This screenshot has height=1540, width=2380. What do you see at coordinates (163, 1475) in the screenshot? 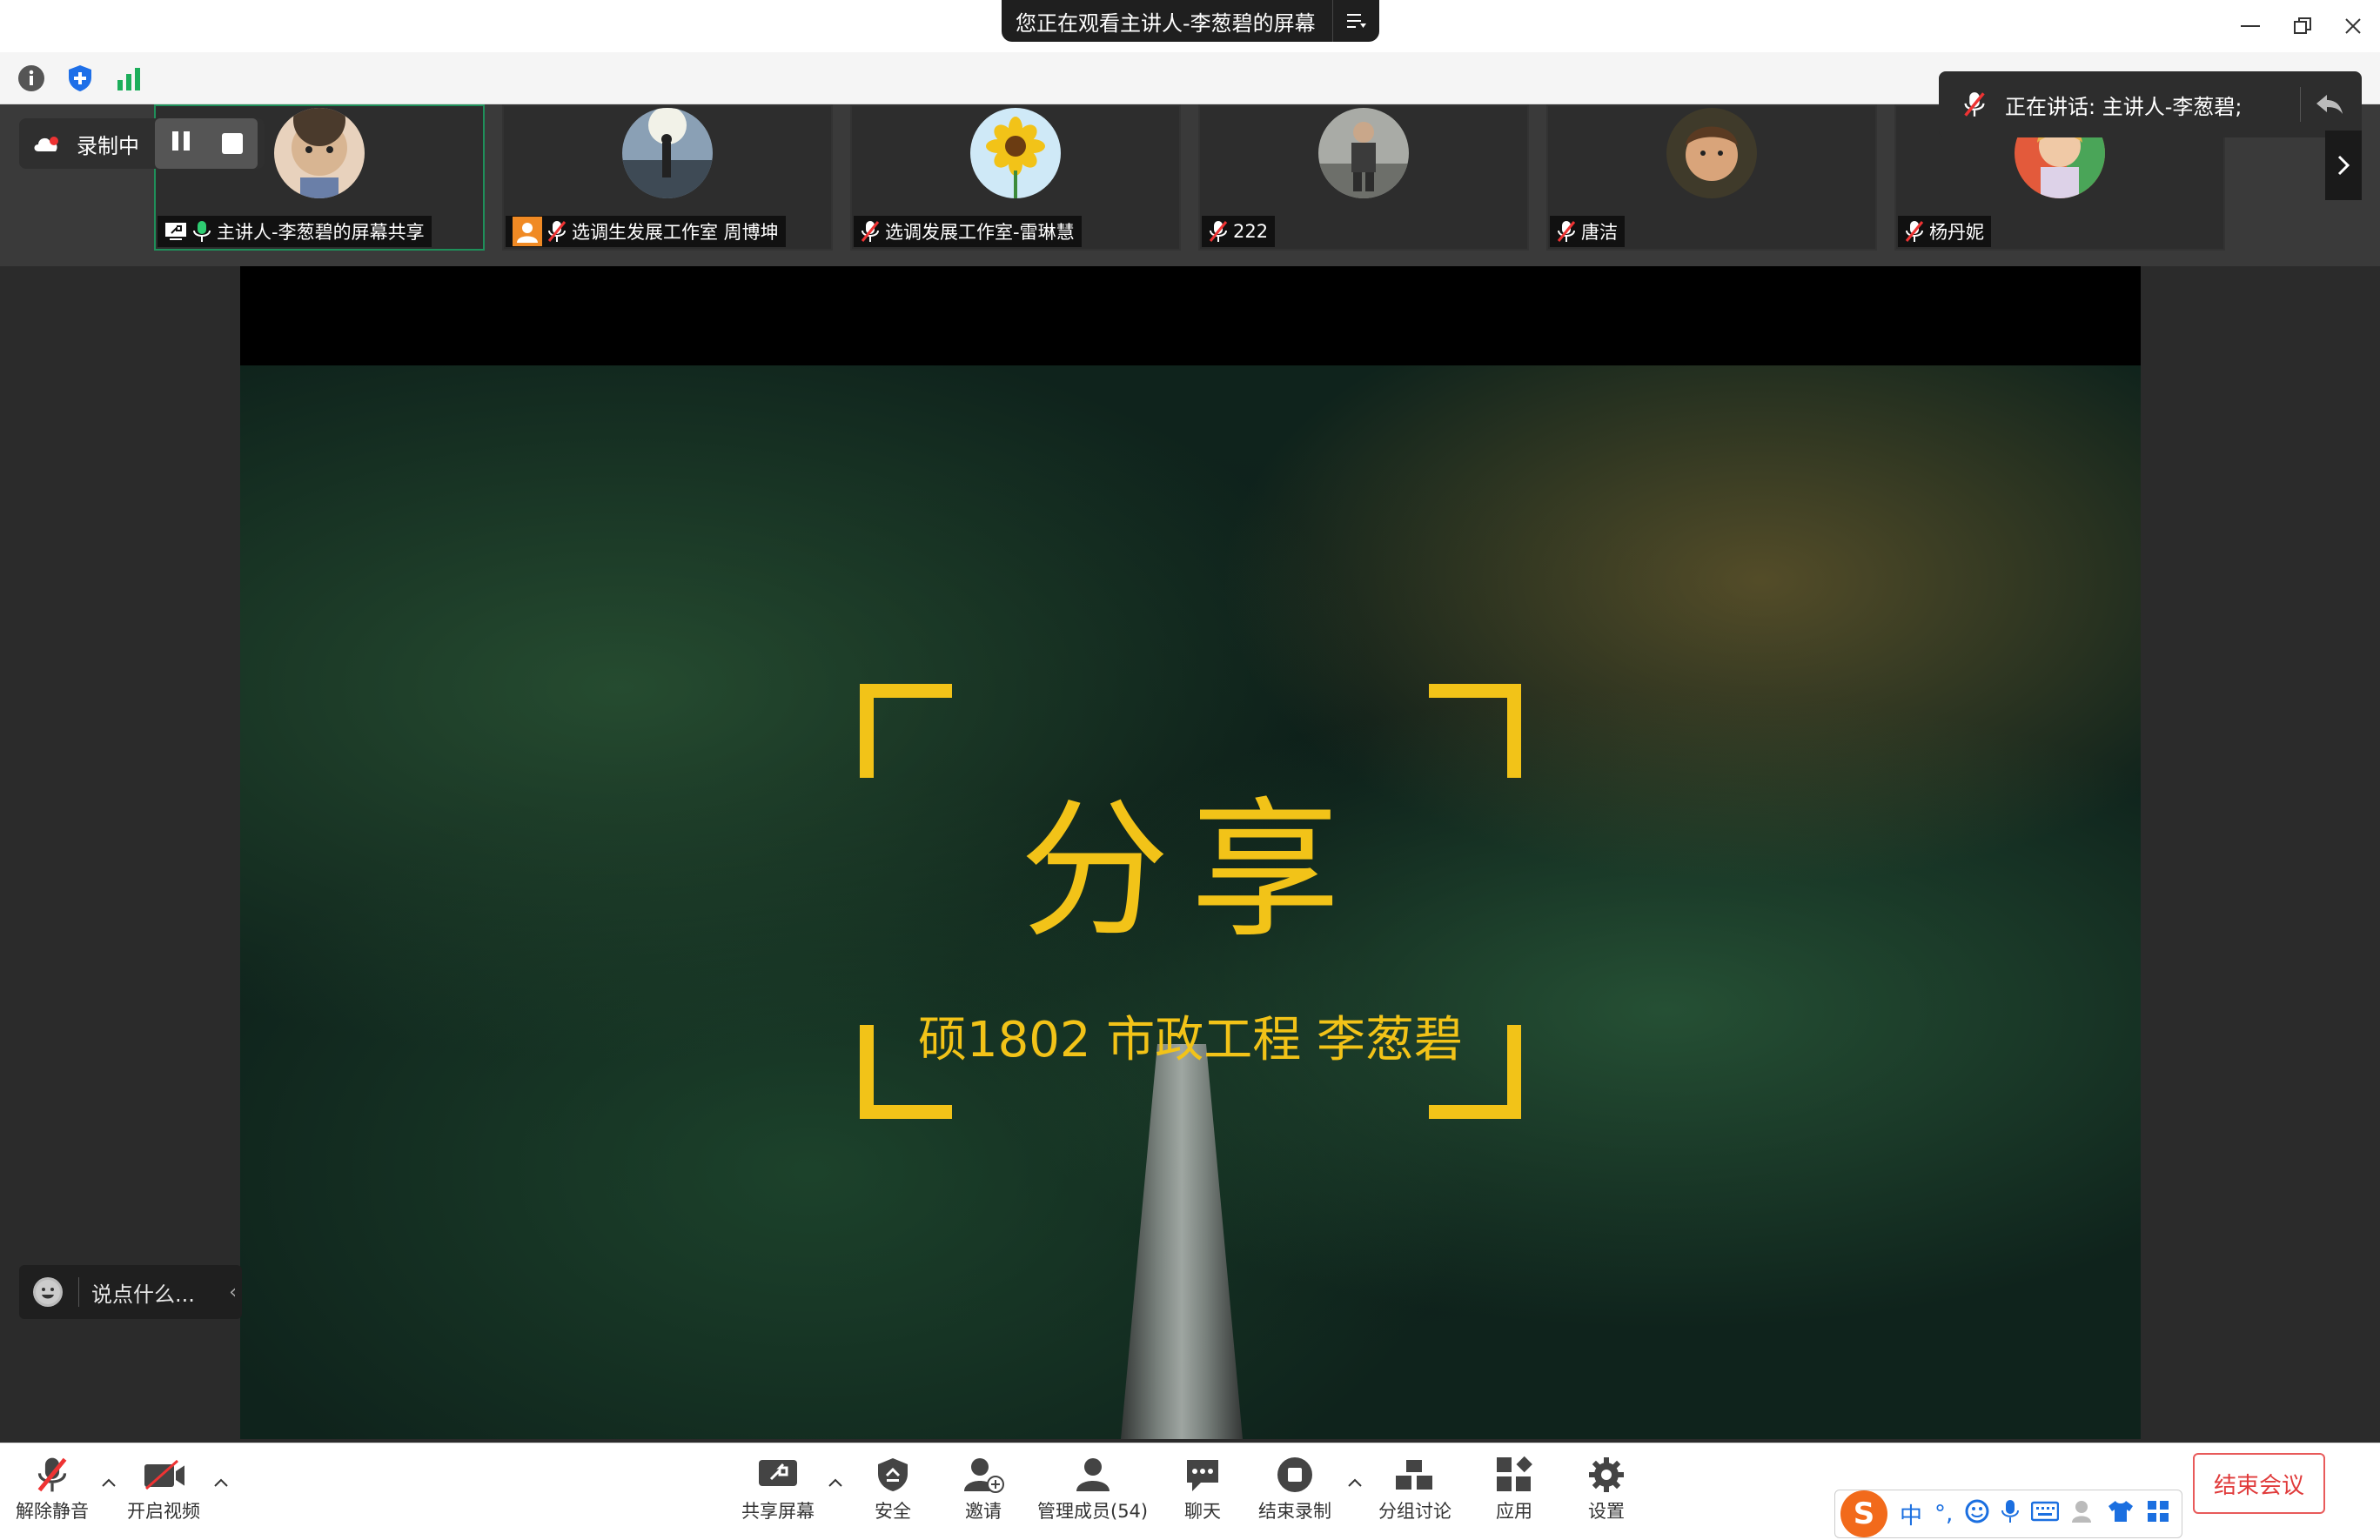
I see `video-off-icon` at bounding box center [163, 1475].